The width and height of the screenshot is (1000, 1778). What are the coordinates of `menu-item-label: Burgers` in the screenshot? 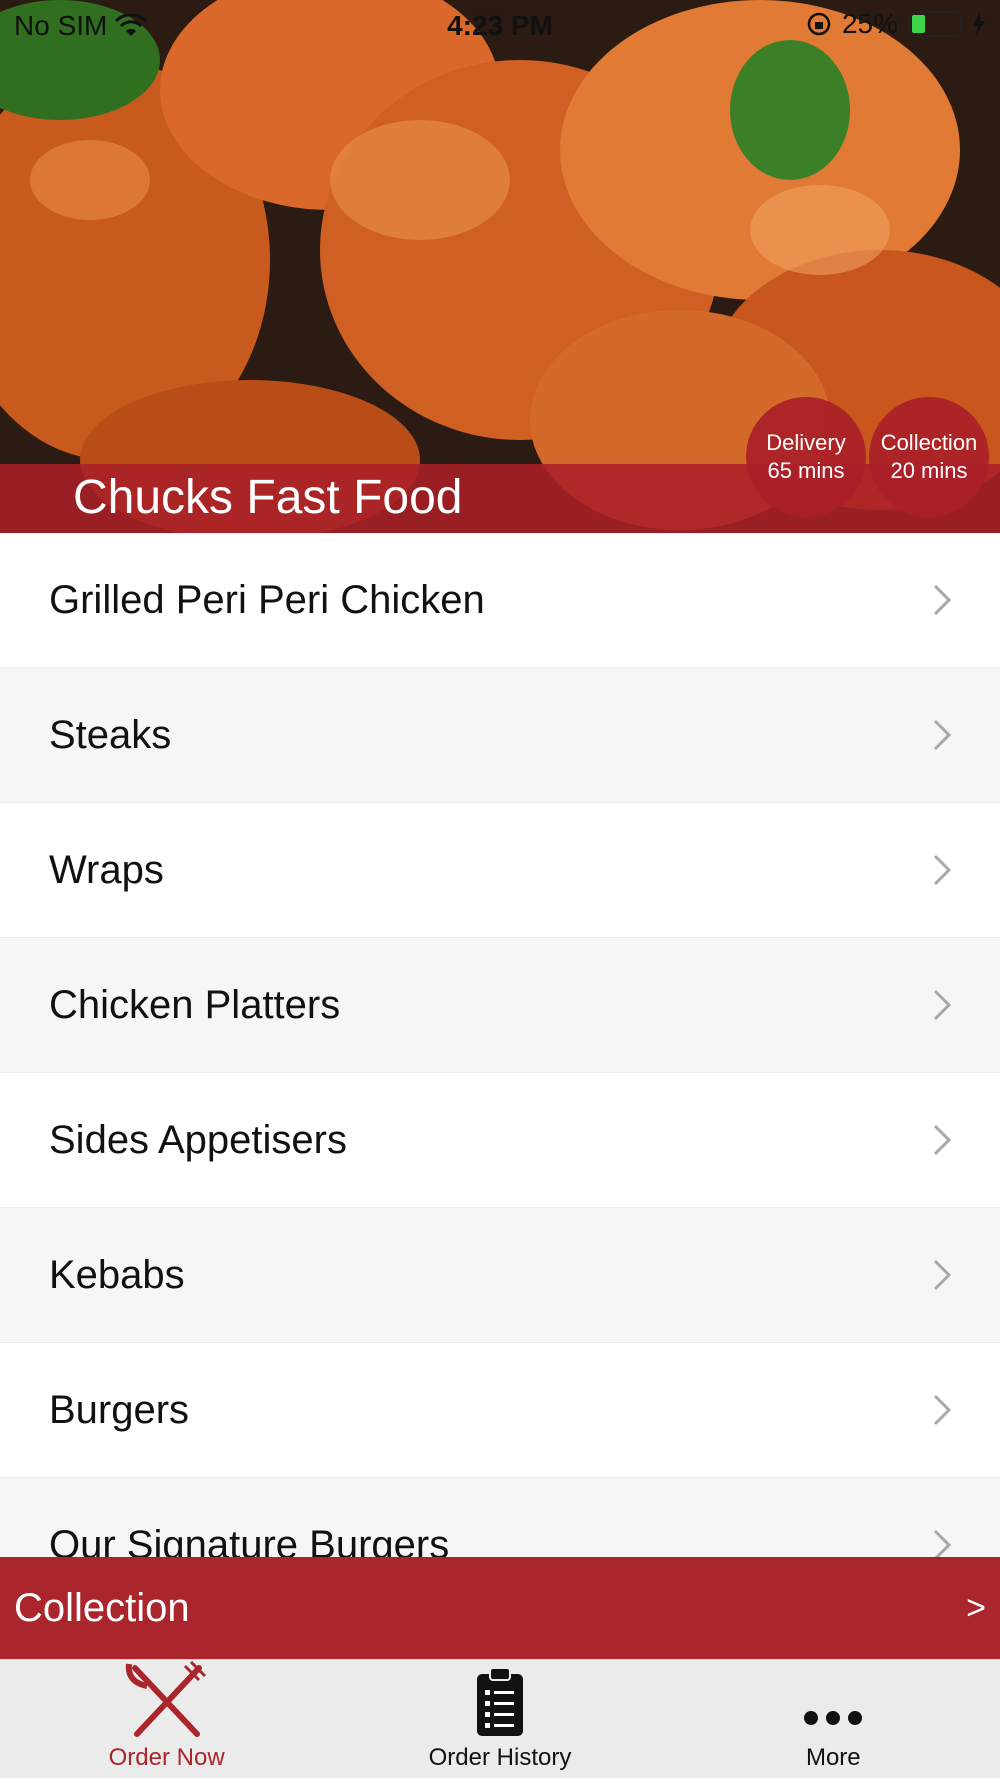 It's located at (119, 1409).